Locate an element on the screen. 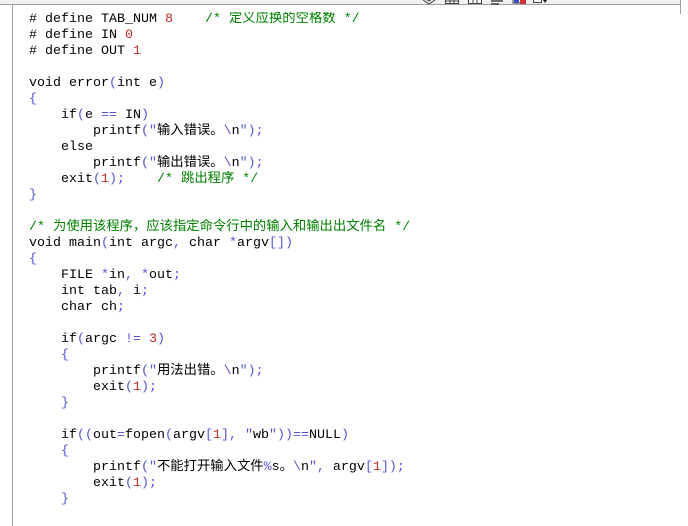  code-line: if(argc != 3) is located at coordinates (354, 340).